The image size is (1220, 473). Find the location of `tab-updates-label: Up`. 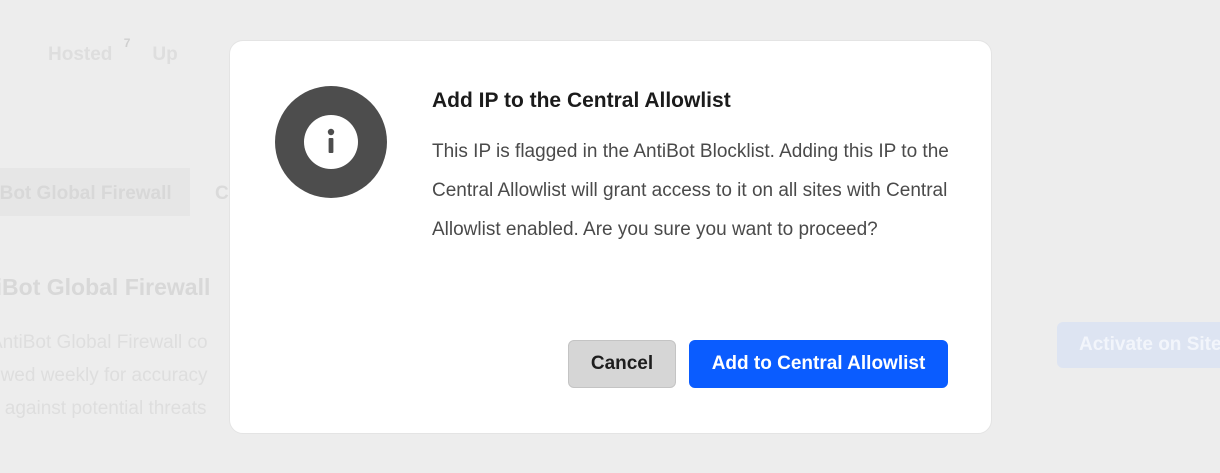

tab-updates-label: Up is located at coordinates (165, 54).